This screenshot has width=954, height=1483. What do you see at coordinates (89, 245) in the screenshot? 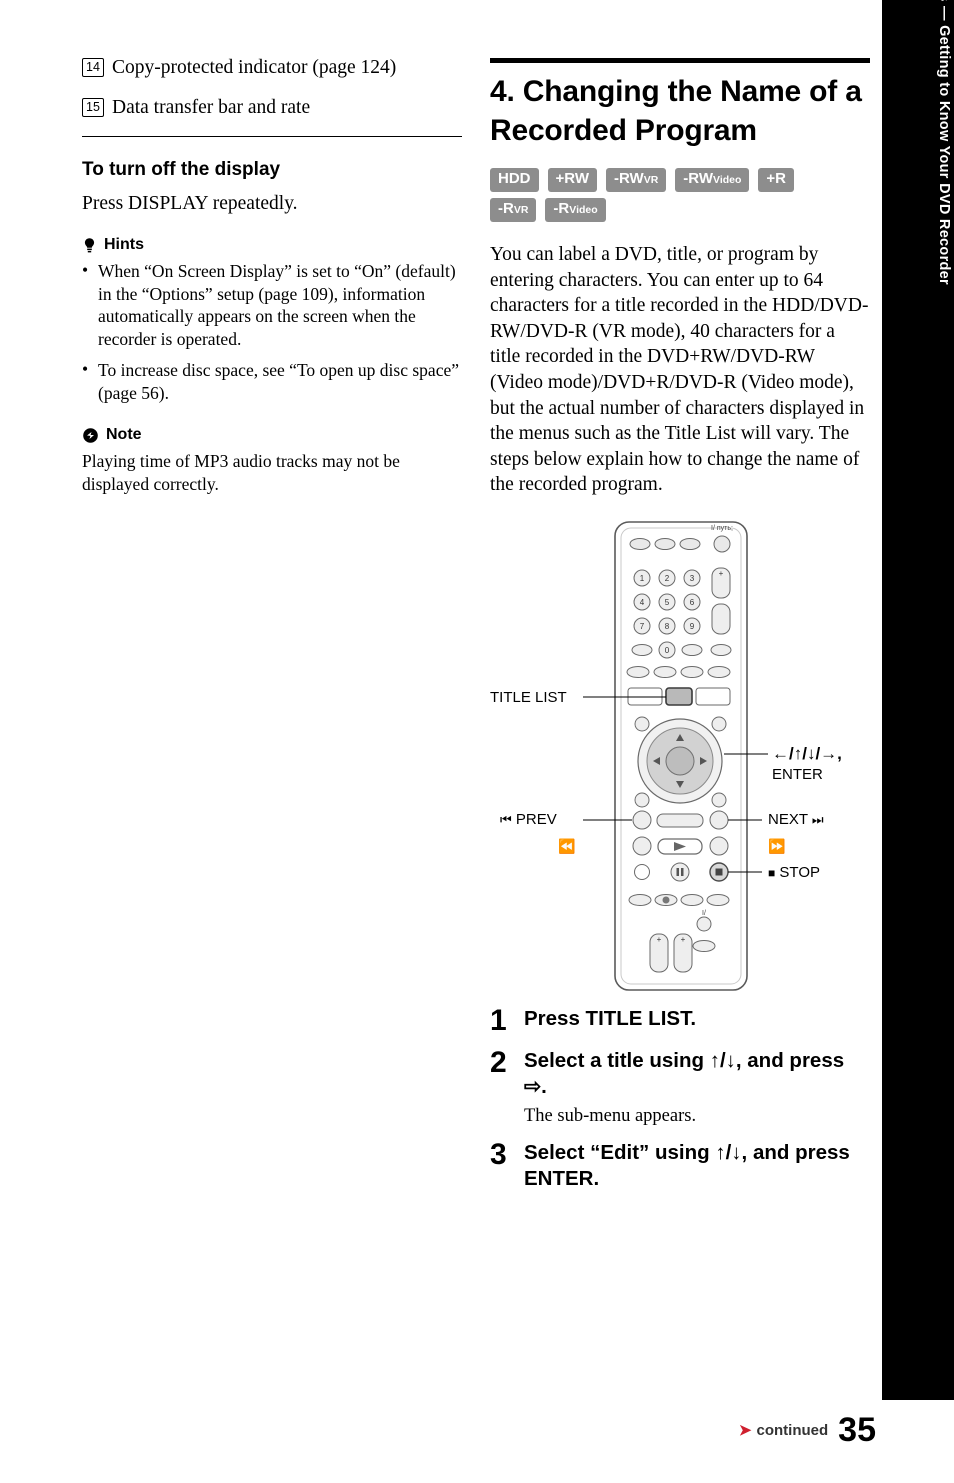
I see `lightbulb-icon` at bounding box center [89, 245].